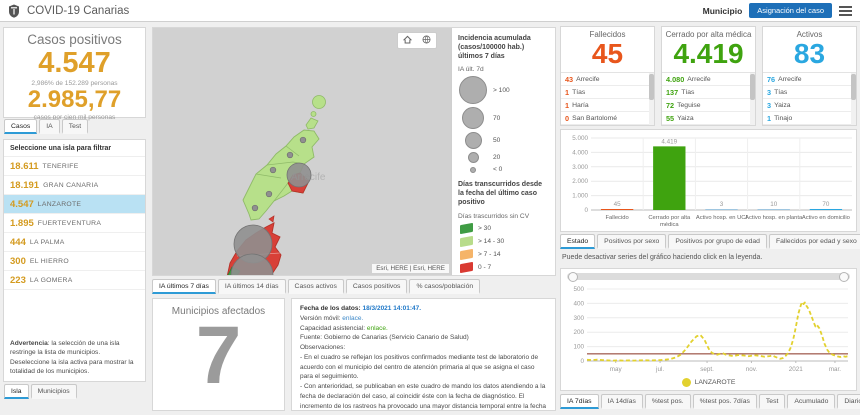 Image resolution: width=860 pixels, height=415 pixels. Describe the element at coordinates (376, 286) in the screenshot. I see `tab-casos-positivos: Casos positivos` at that location.